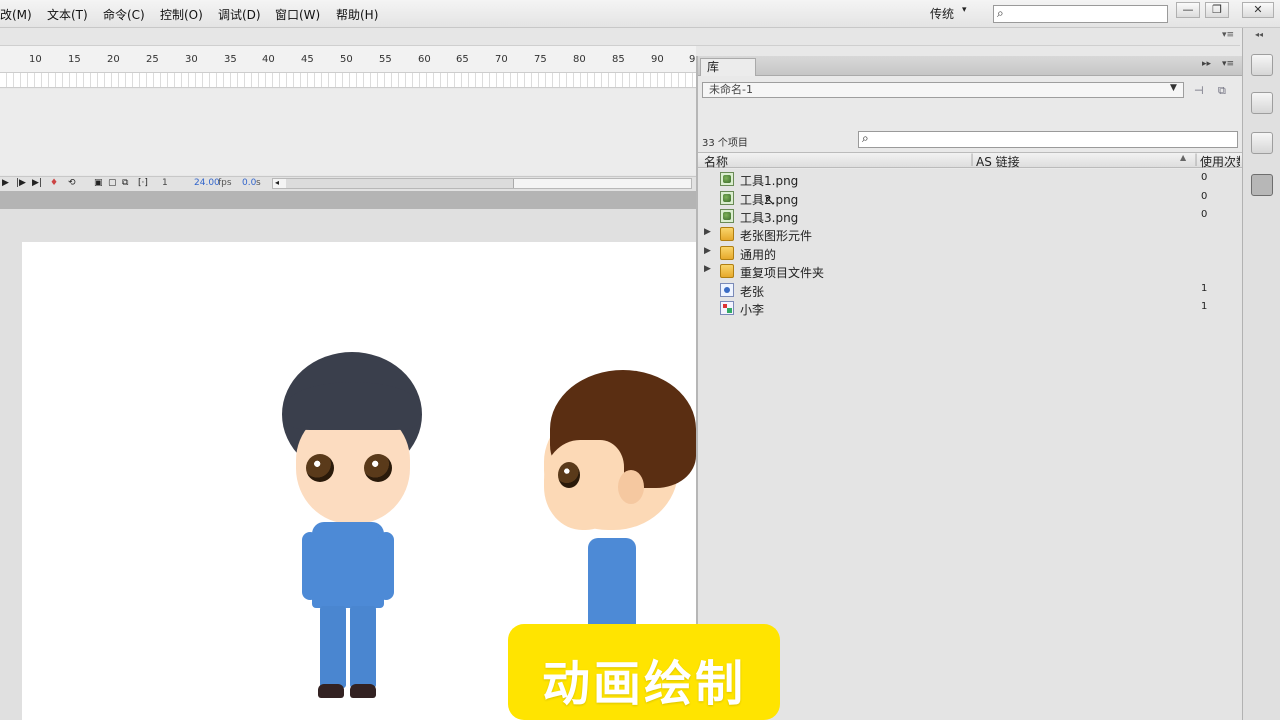 This screenshot has height=720, width=1280. I want to click on library-item-count: 33 个项目, so click(725, 143).